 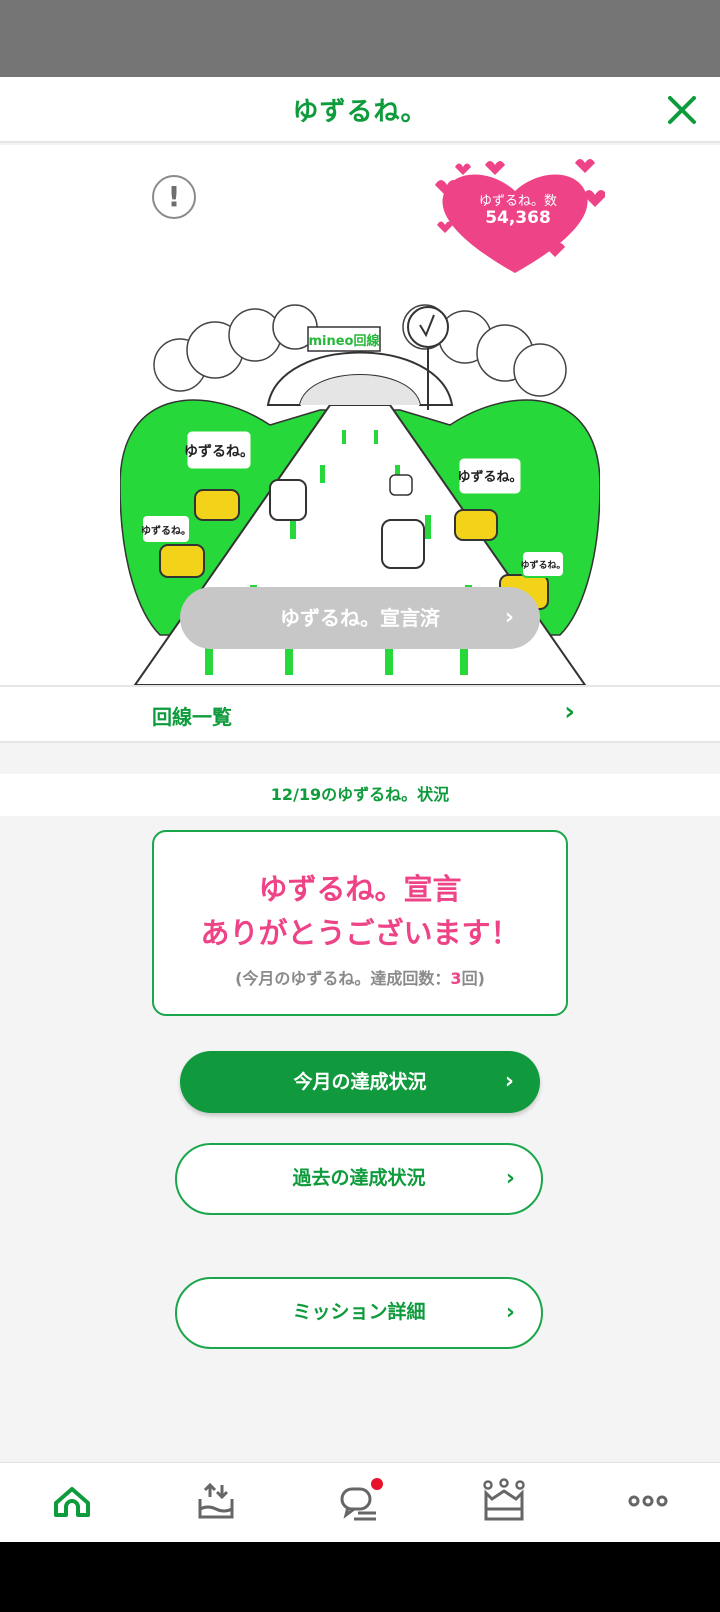 I want to click on mission-details-button: ミッション詳細 ›, so click(x=359, y=1313).